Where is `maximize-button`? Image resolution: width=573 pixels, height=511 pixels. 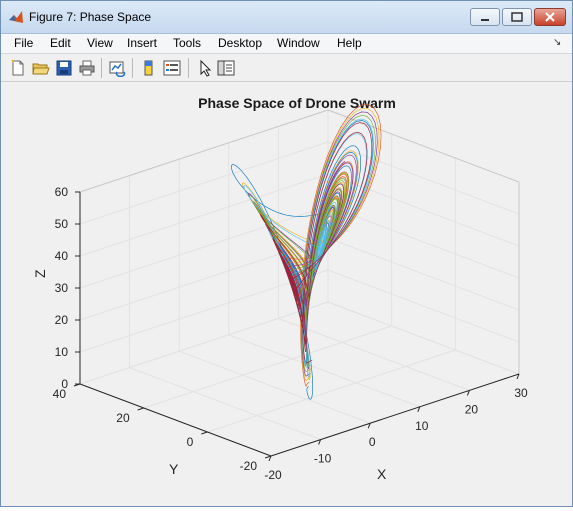
maximize-button is located at coordinates (517, 17).